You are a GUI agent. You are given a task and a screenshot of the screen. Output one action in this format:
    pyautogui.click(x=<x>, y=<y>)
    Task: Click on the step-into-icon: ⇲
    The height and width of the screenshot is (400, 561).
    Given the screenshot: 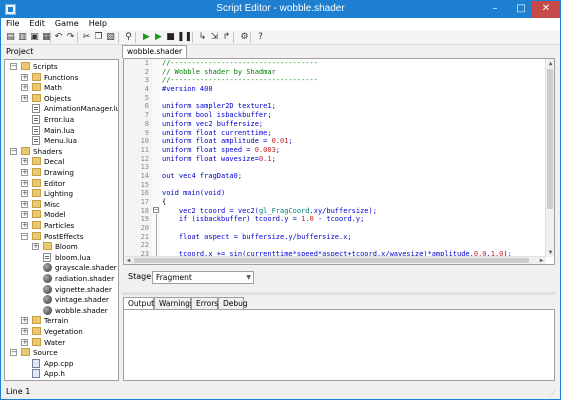 What is the action you would take?
    pyautogui.click(x=214, y=37)
    